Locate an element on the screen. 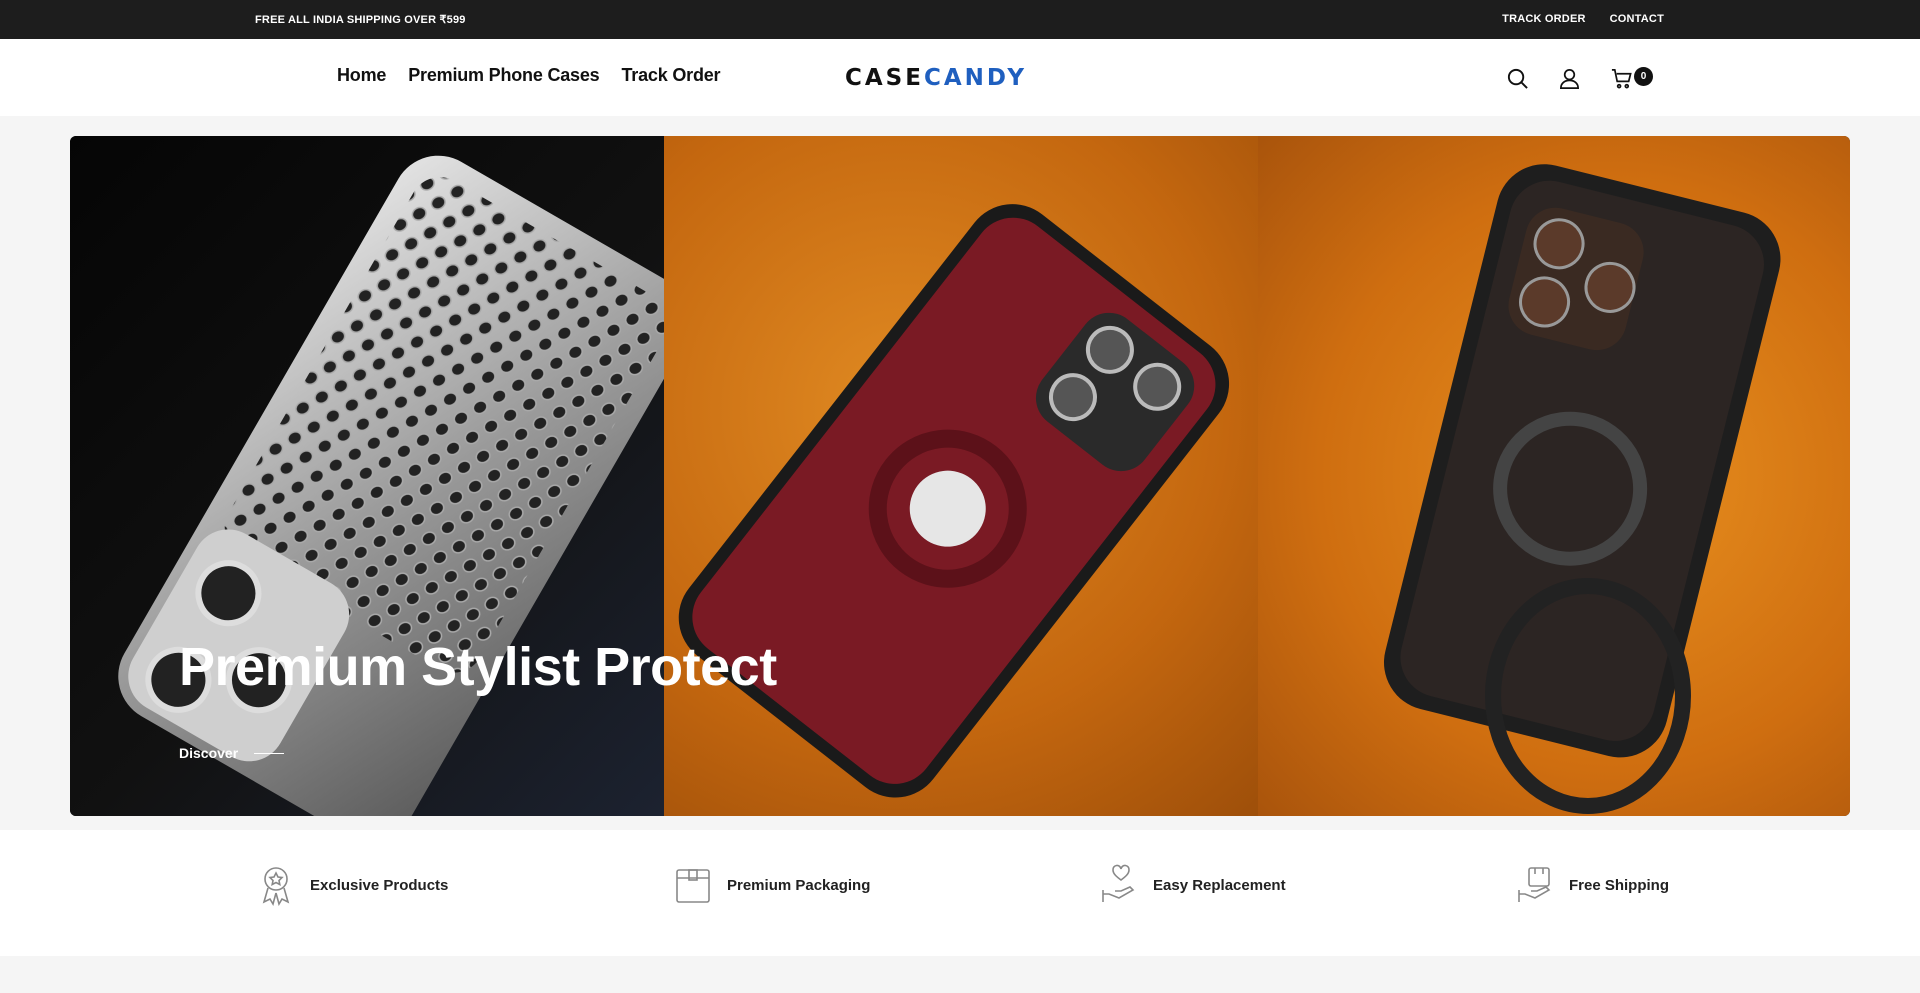 This screenshot has height=993, width=1920. cart-icon is located at coordinates (1621, 78).